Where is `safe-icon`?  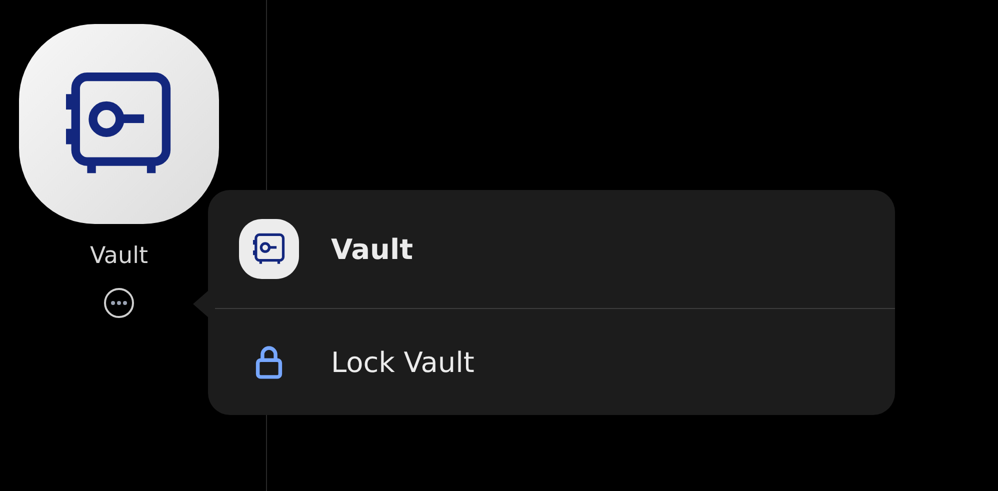 safe-icon is located at coordinates (269, 249).